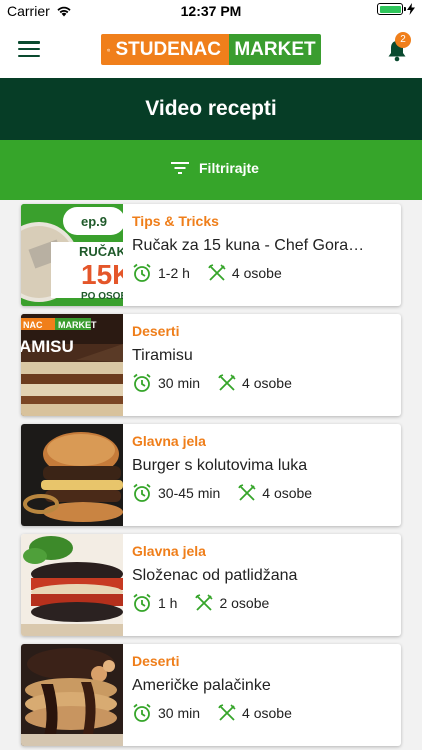  I want to click on charging-icon, so click(411, 9).